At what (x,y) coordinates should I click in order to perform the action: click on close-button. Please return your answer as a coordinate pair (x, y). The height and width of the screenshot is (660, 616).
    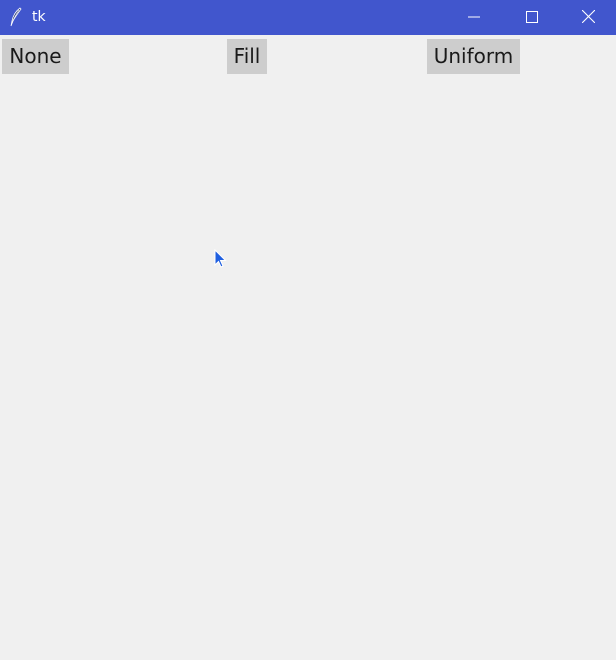
    Looking at the image, I should click on (588, 17).